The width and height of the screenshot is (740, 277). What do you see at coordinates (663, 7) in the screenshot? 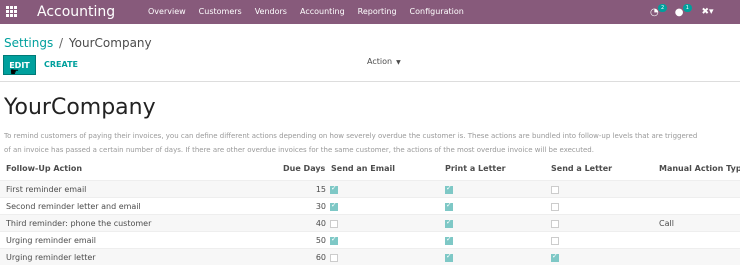
I see `activity-badge: 2` at bounding box center [663, 7].